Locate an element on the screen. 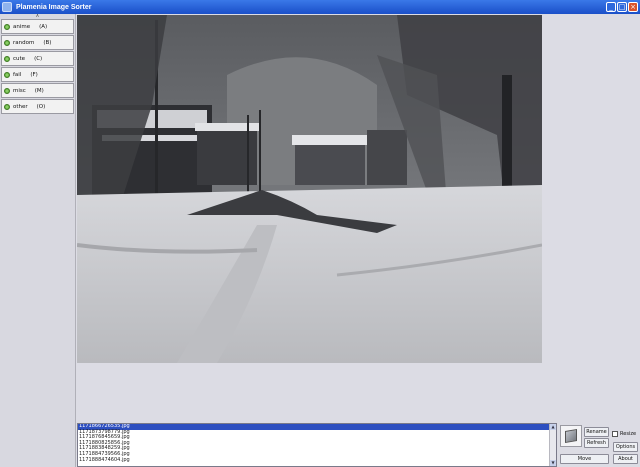 The width and height of the screenshot is (640, 467). category-label: random is located at coordinates (24, 42).